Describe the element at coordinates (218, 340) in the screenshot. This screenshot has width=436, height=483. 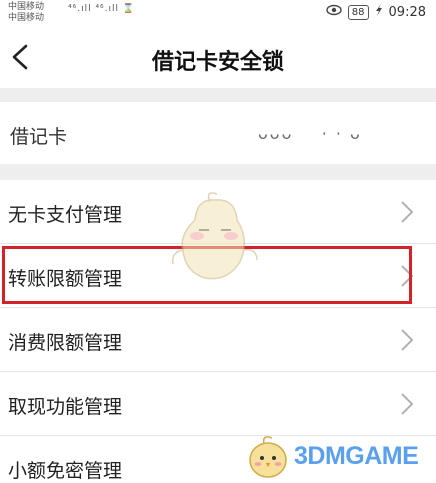
I see `menu-item-consumption-limit: 消费限额管理` at that location.